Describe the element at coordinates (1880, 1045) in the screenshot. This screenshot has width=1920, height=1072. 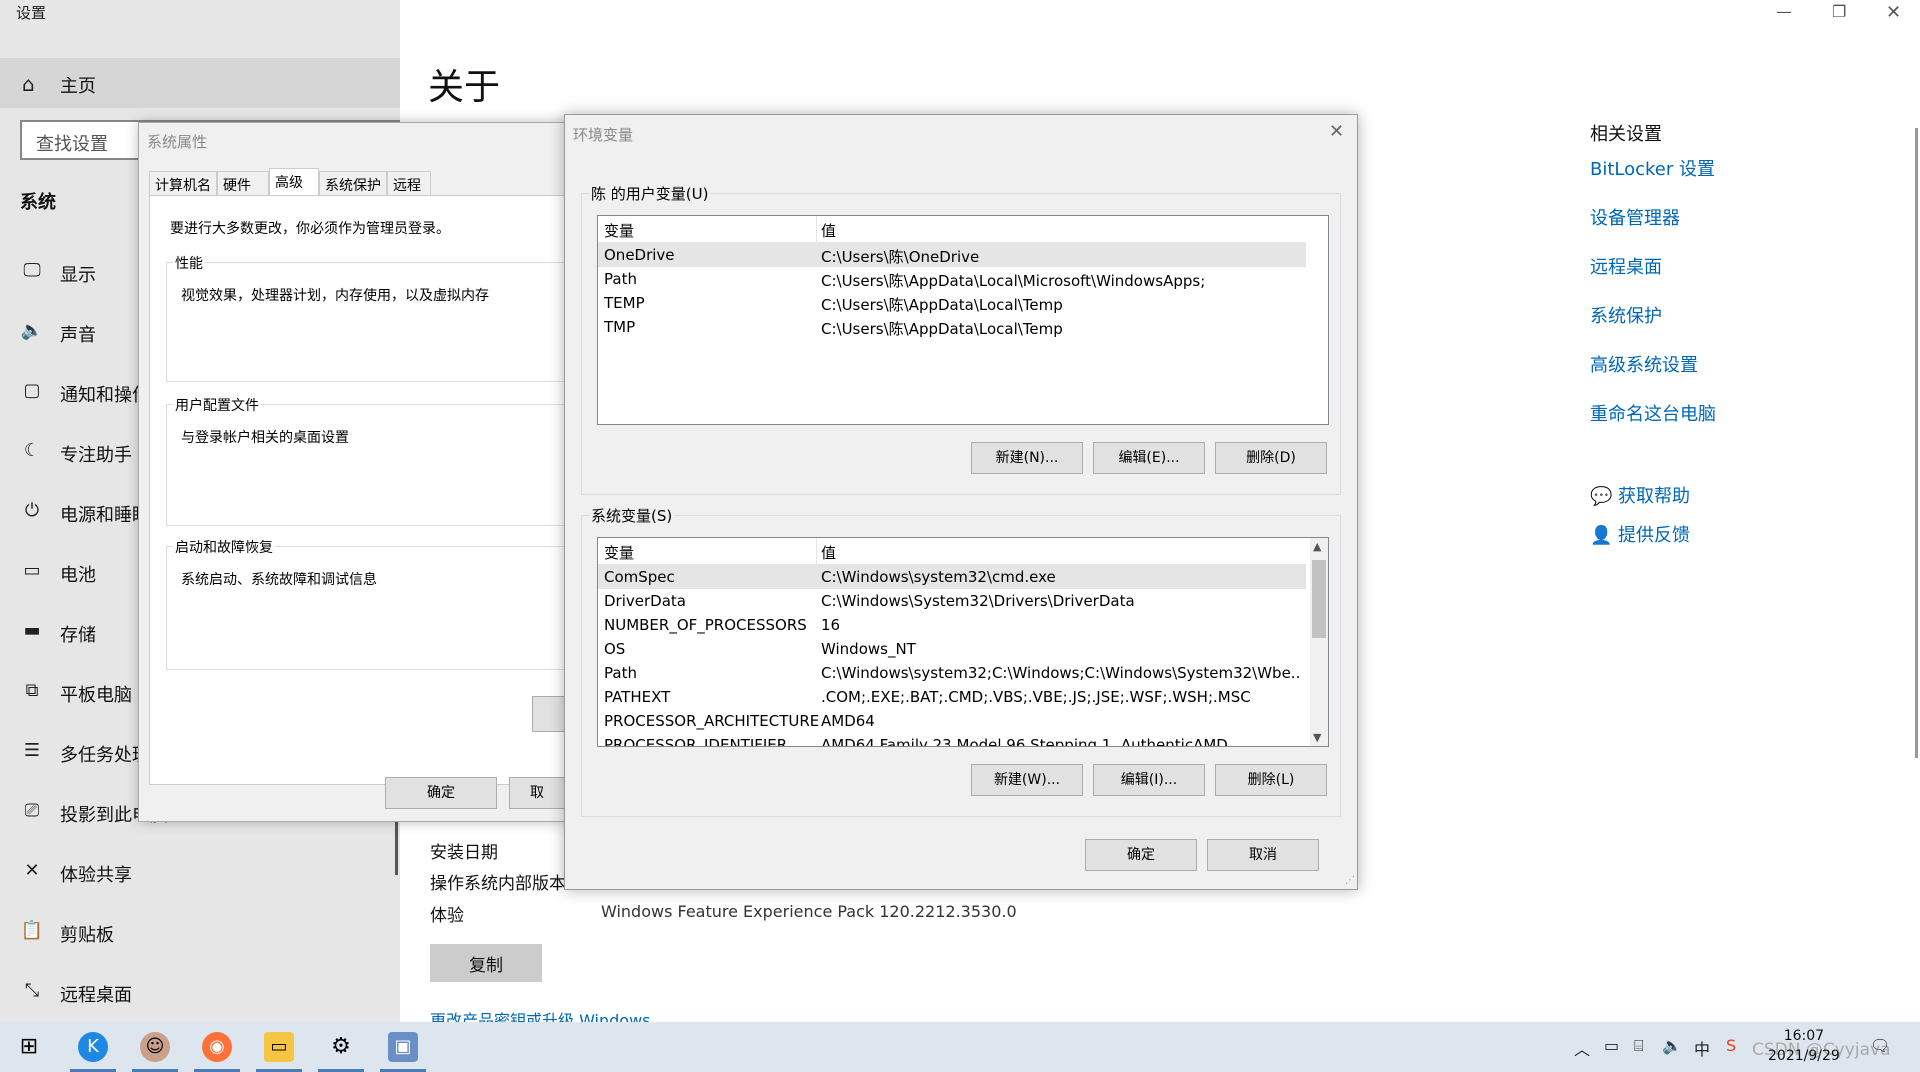
I see `notification-icon: 🗨` at that location.